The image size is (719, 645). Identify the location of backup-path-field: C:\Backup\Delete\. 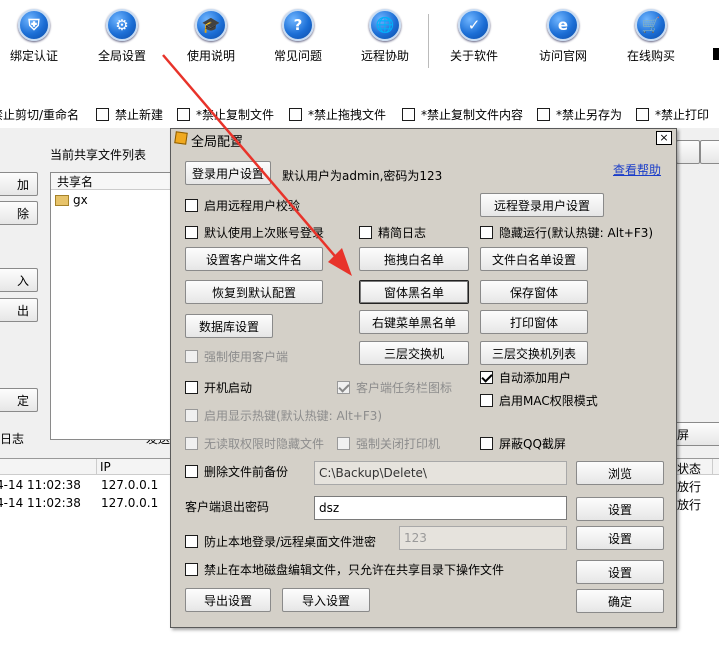
(440, 473).